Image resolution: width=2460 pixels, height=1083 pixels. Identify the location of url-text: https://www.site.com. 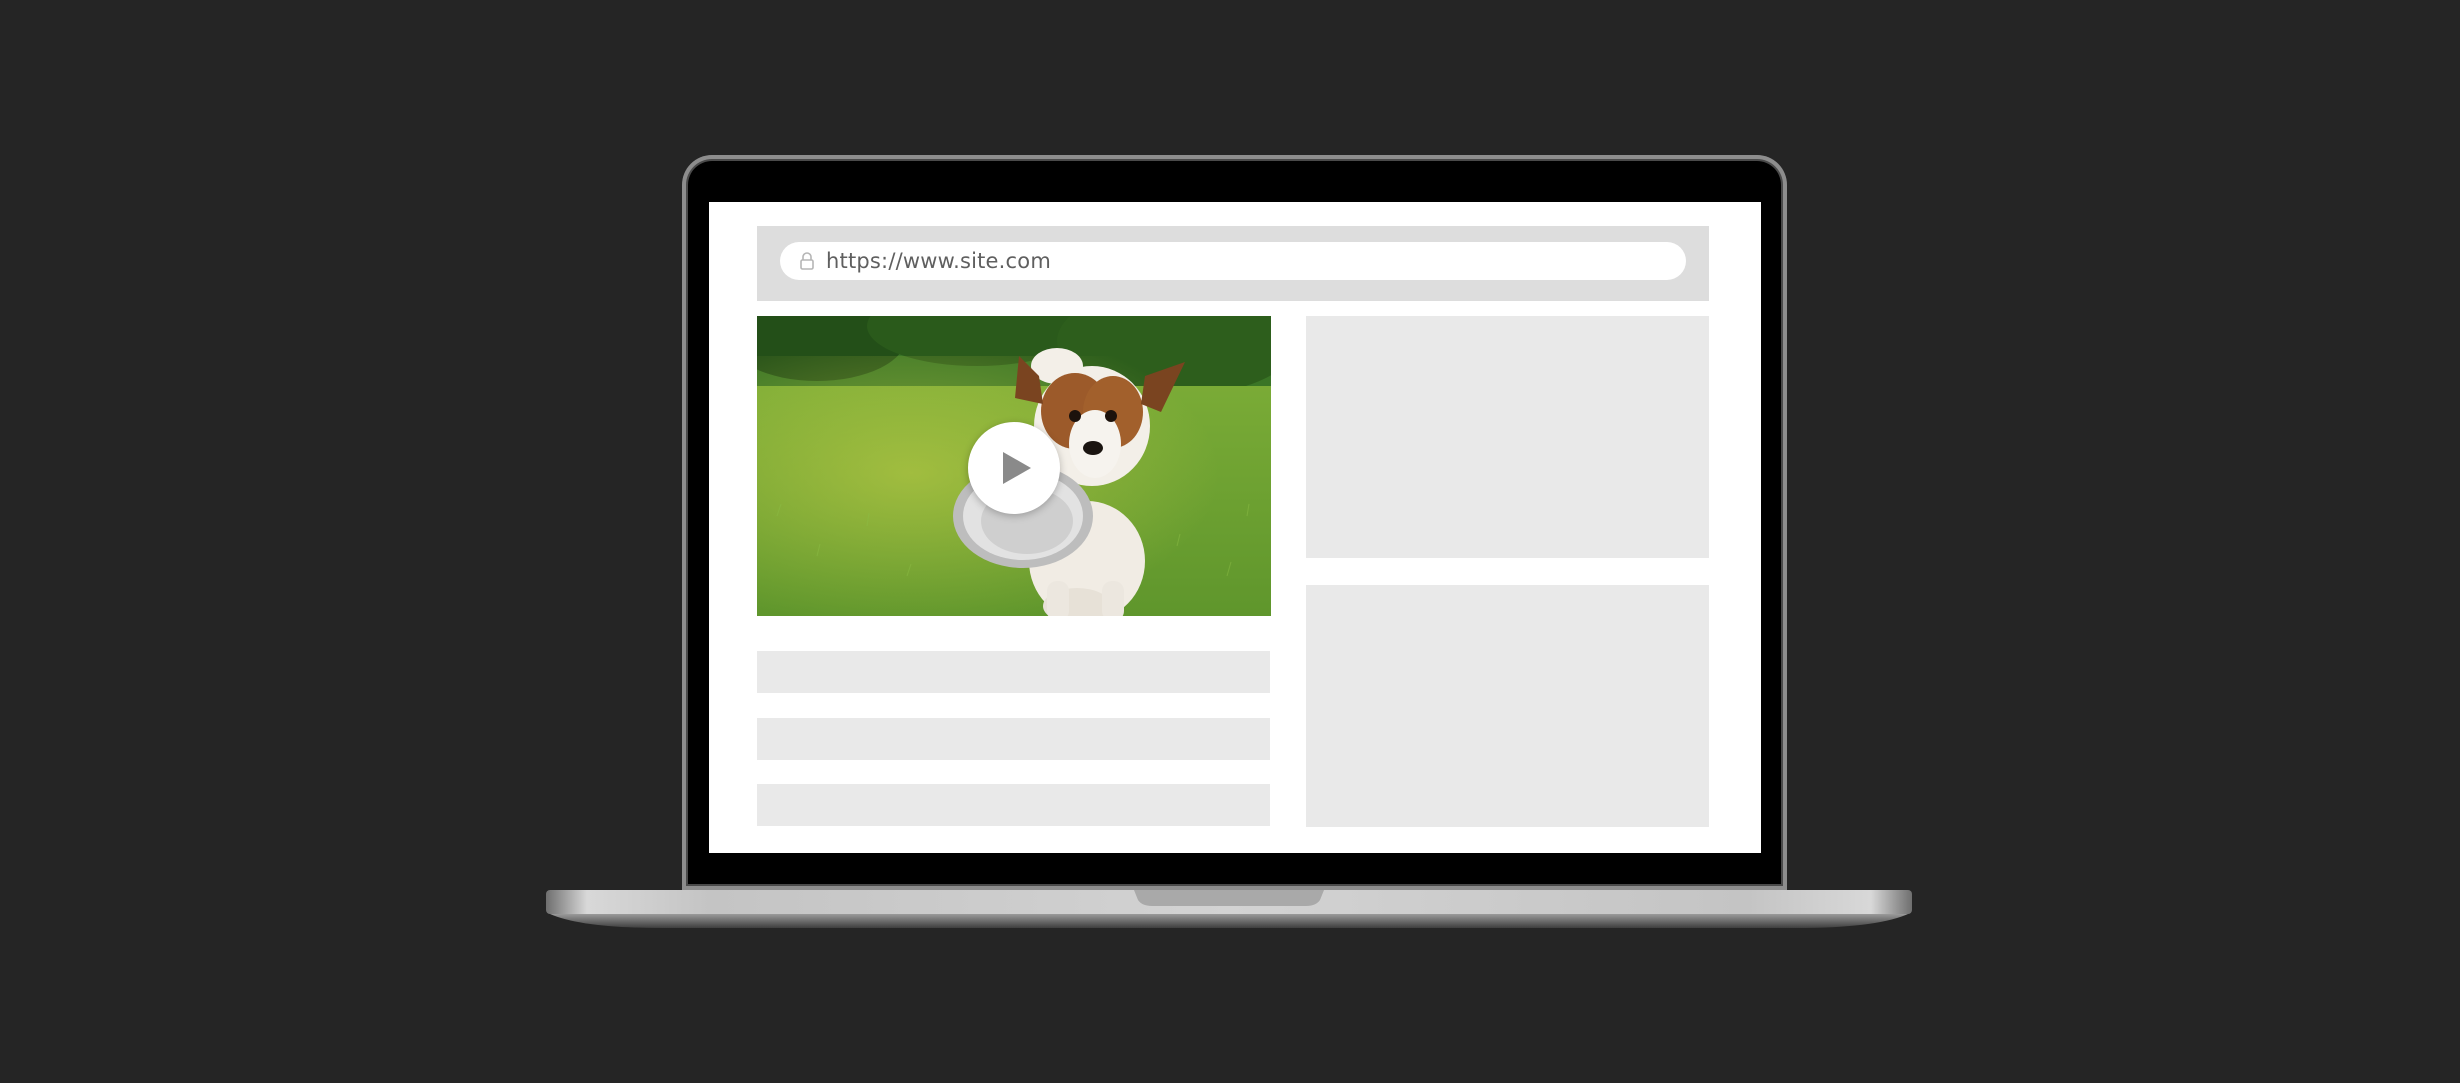
(938, 261).